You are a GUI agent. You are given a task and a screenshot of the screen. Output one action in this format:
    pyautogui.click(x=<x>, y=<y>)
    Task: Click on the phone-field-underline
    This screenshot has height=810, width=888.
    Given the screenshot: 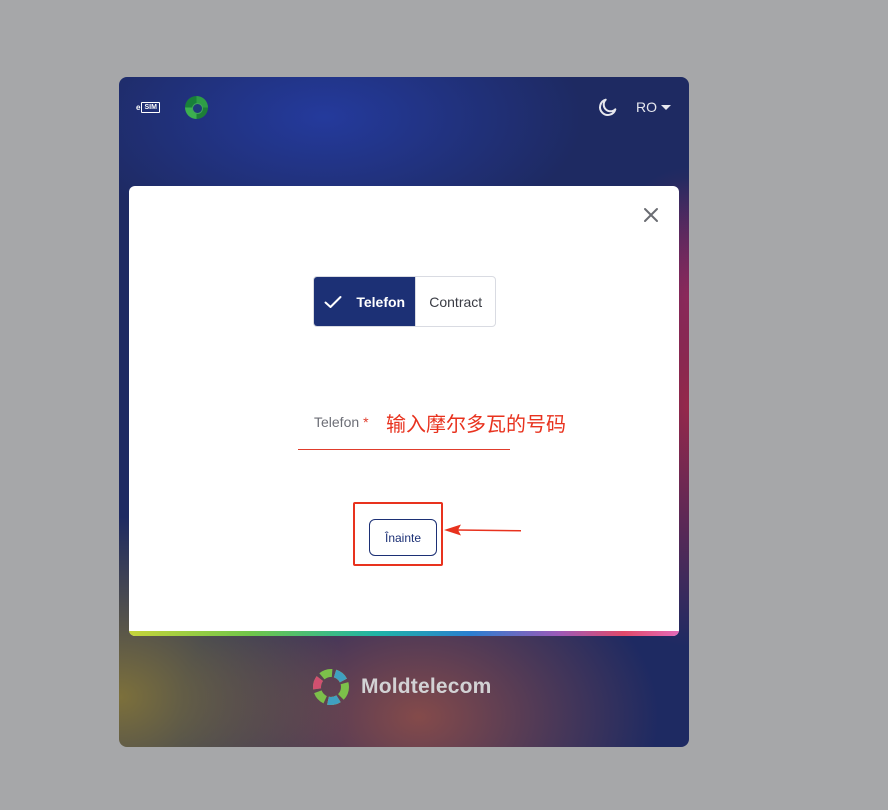 What is the action you would take?
    pyautogui.click(x=404, y=449)
    